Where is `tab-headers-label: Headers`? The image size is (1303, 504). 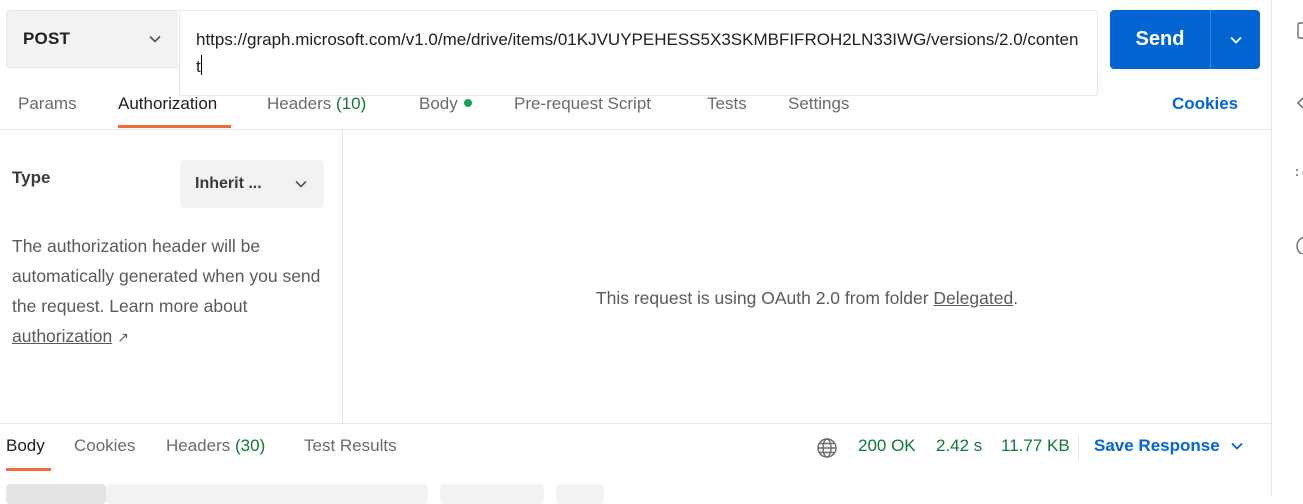
tab-headers-label: Headers is located at coordinates (299, 103).